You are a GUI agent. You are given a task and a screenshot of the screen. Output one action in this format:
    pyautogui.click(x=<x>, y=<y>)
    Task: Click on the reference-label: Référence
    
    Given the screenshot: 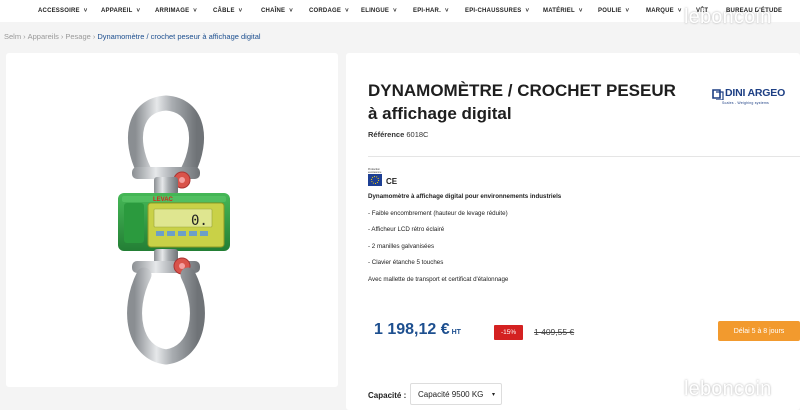 What is the action you would take?
    pyautogui.click(x=386, y=134)
    